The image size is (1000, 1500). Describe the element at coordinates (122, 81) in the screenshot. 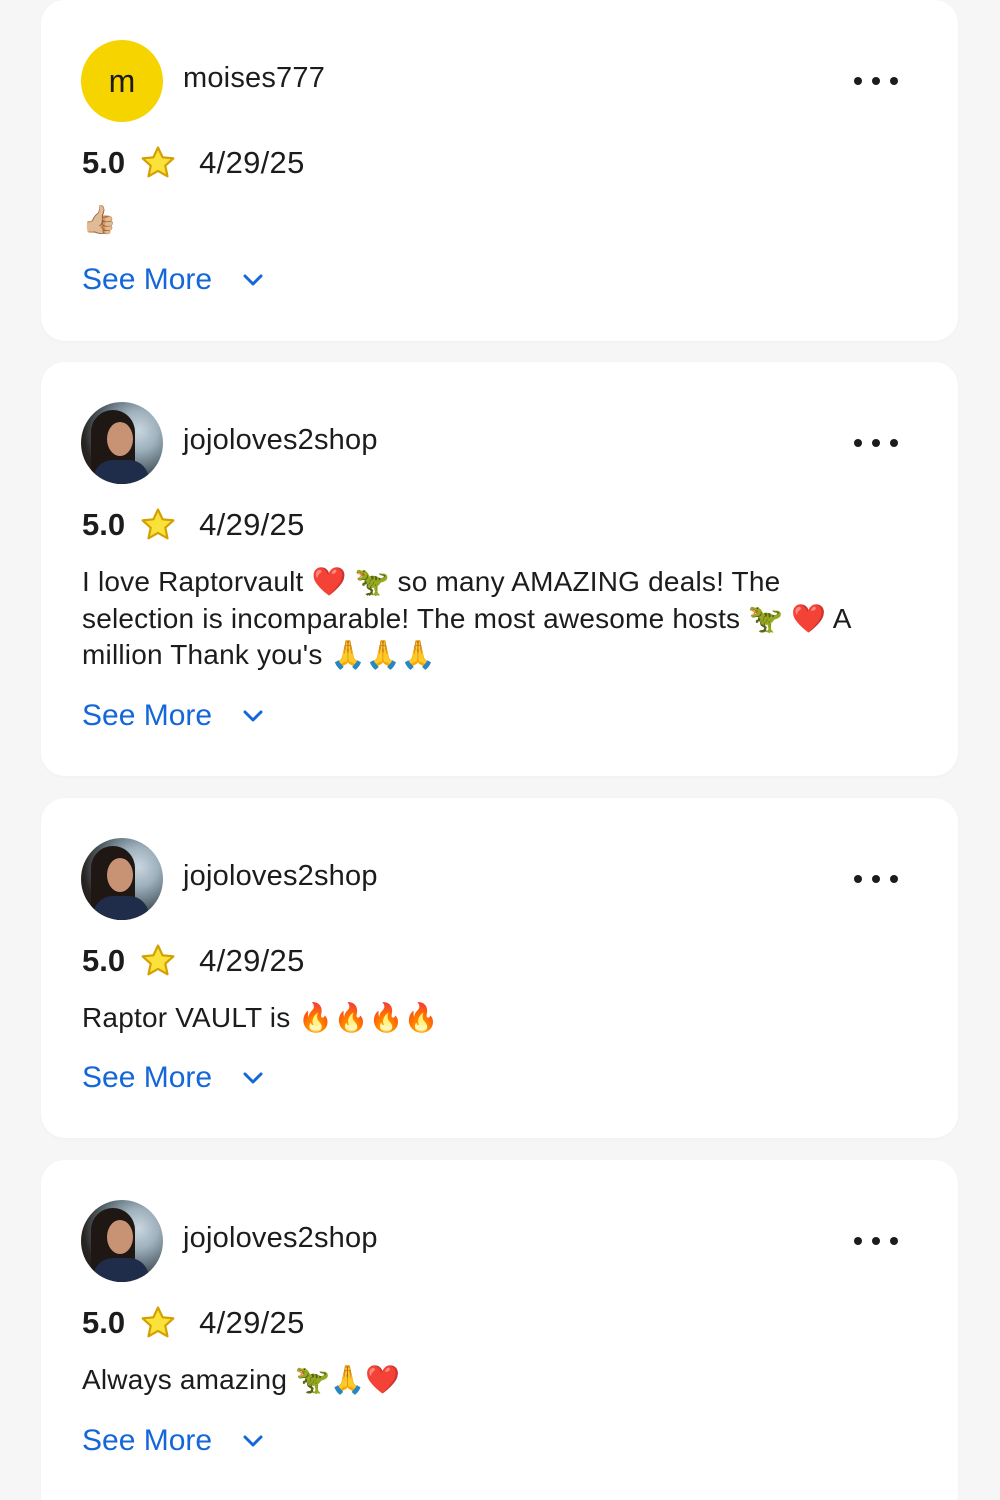

I see `avatar: m` at that location.